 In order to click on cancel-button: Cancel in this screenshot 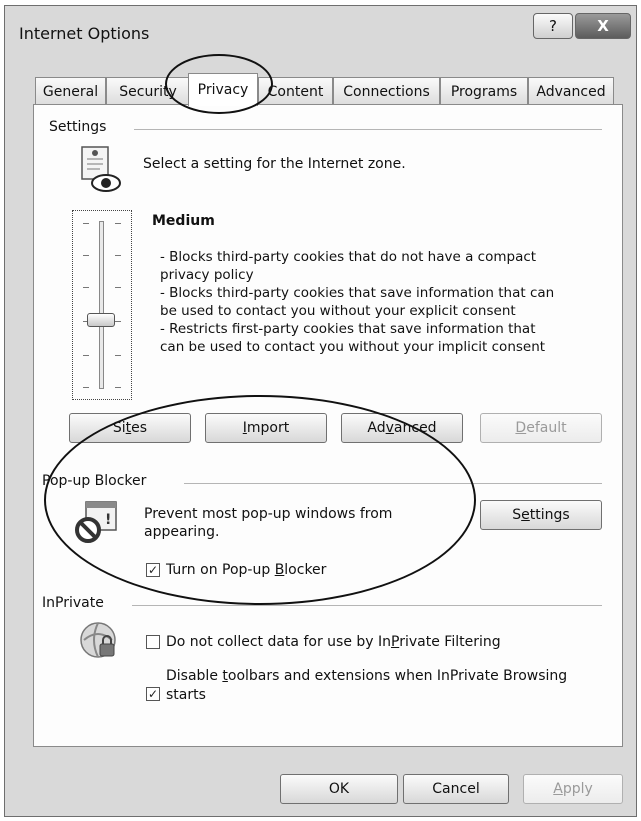, I will do `click(456, 789)`.